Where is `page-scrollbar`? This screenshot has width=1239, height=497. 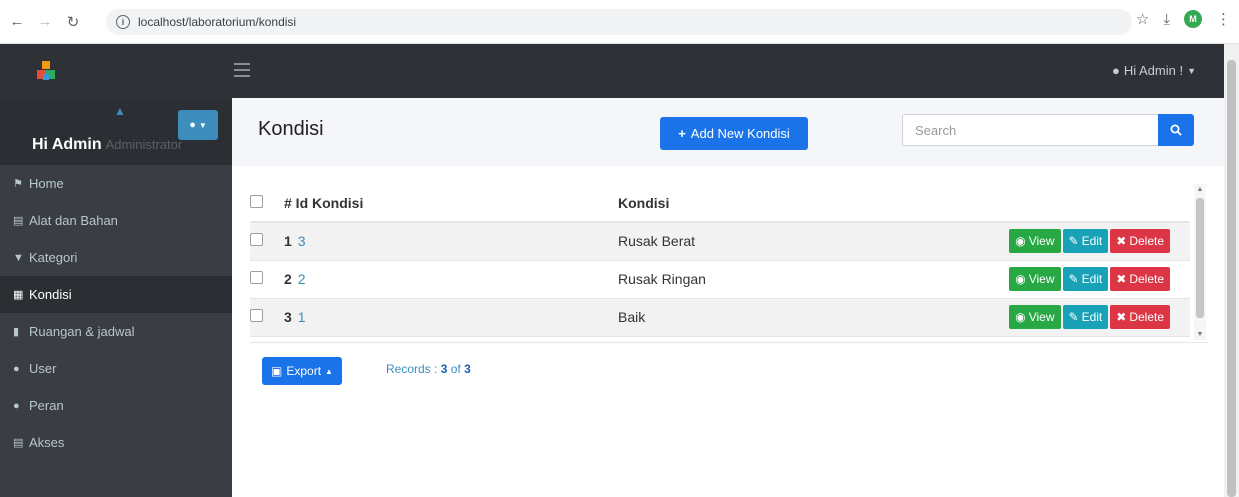
page-scrollbar is located at coordinates (1231, 270).